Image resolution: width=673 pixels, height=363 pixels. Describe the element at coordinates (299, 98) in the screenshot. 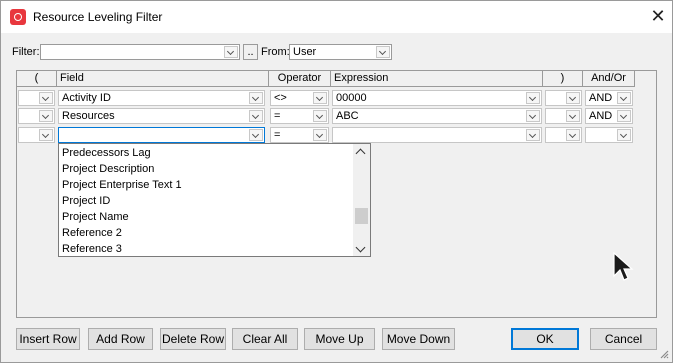

I see `operator-cell: <>` at that location.